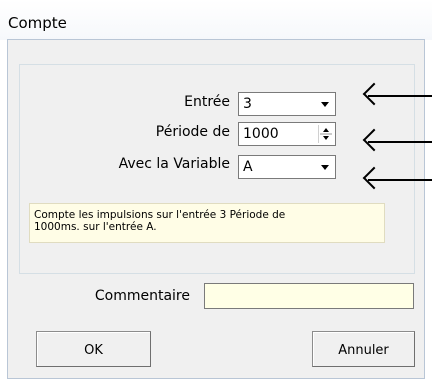 This screenshot has width=432, height=387. I want to click on cancel-button: Annuler, so click(363, 349).